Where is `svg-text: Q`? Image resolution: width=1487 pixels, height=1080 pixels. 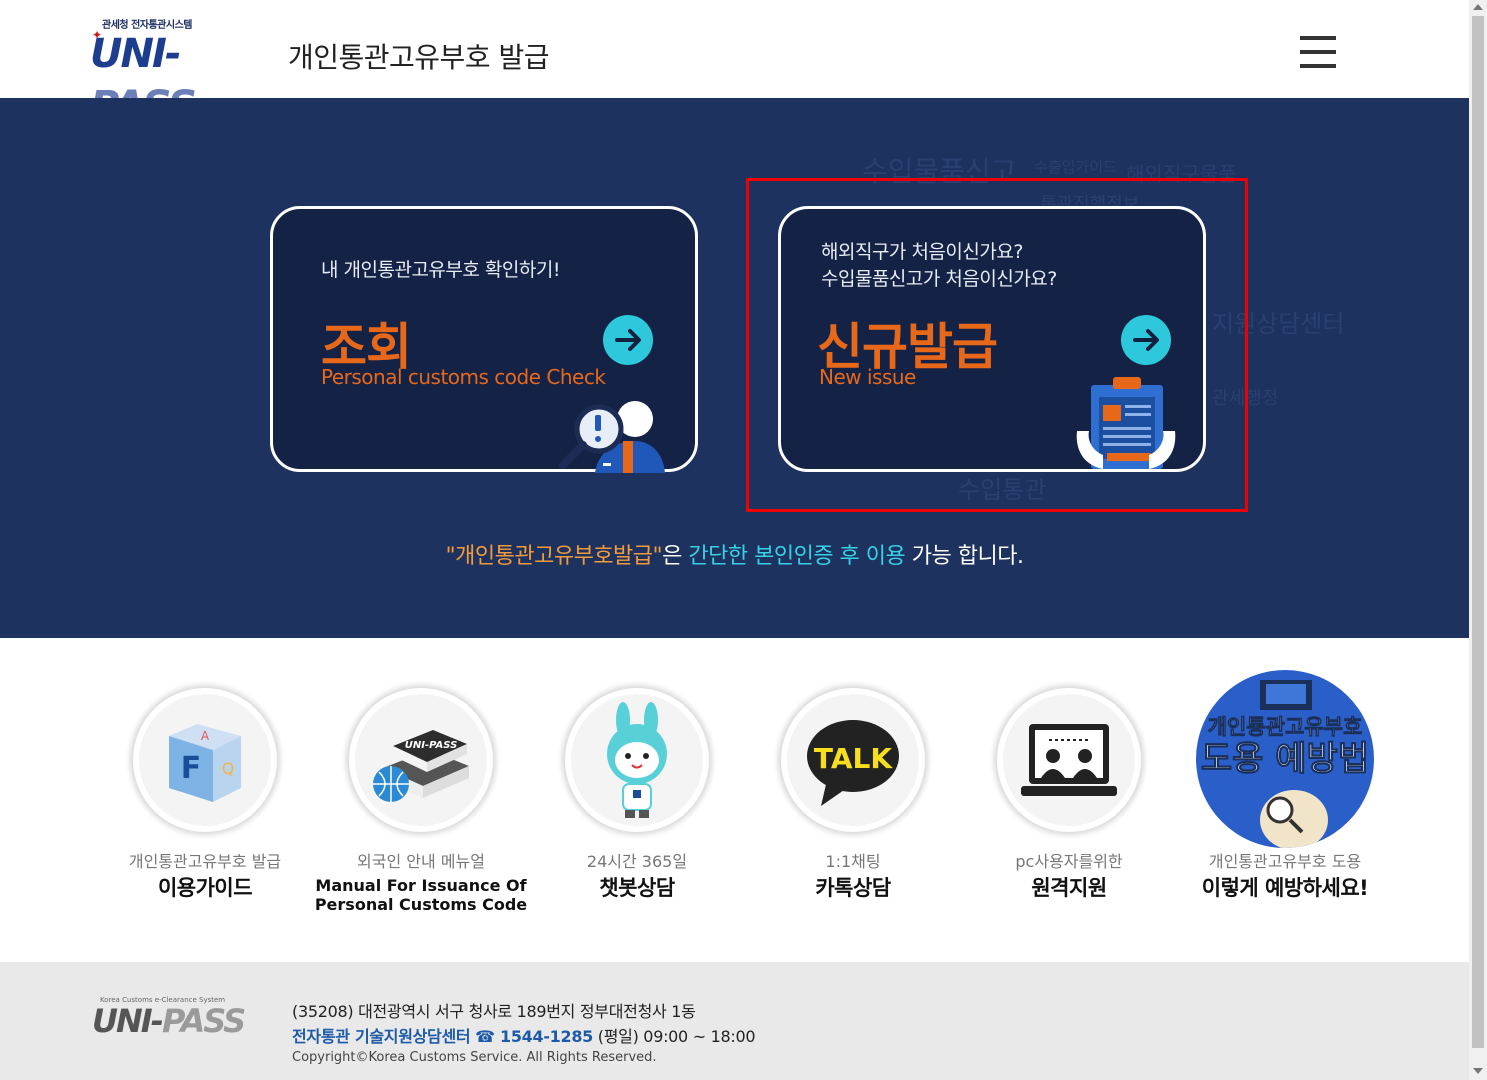 svg-text: Q is located at coordinates (228, 768).